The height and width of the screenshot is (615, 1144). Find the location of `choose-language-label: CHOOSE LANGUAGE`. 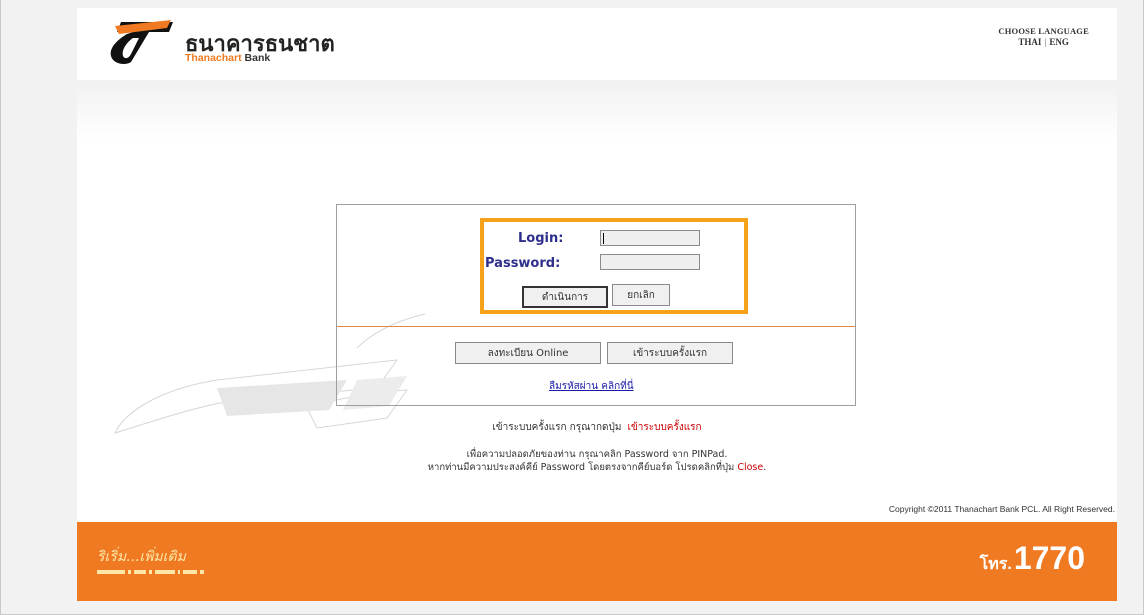

choose-language-label: CHOOSE LANGUAGE is located at coordinates (1043, 31).